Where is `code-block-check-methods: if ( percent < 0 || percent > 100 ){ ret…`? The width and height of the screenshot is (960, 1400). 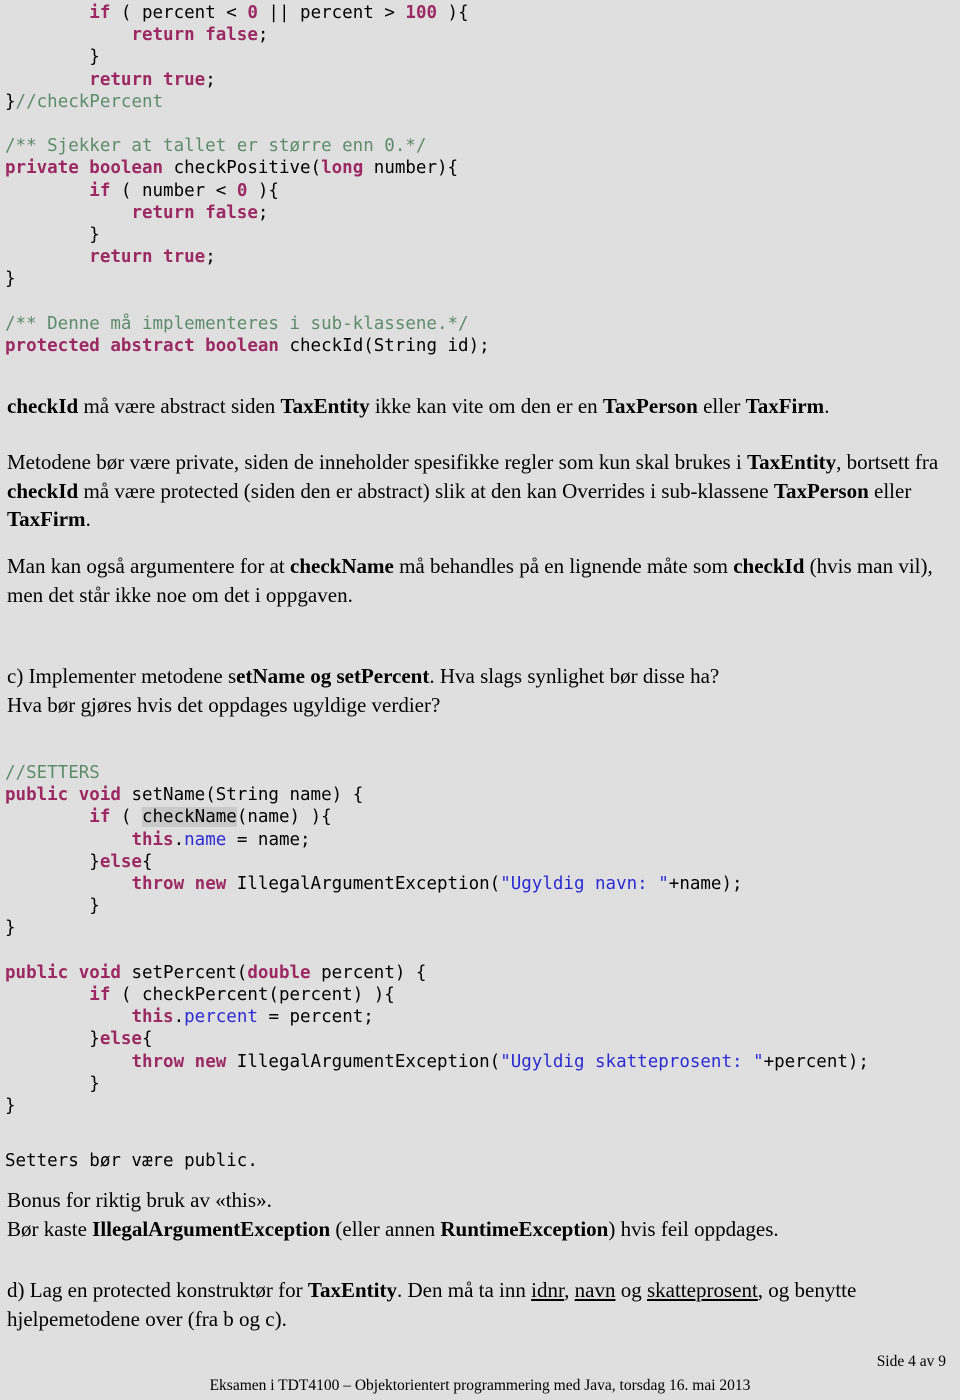 code-block-check-methods: if ( percent < 0 || percent > 100 ){ ret… is located at coordinates (245, 179).